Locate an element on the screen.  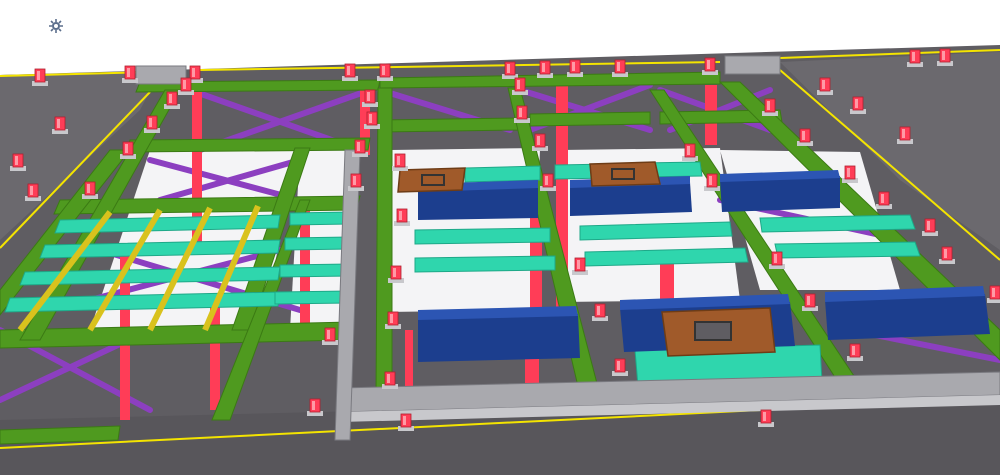
settings-gear-icon is located at coordinates (56, 26).